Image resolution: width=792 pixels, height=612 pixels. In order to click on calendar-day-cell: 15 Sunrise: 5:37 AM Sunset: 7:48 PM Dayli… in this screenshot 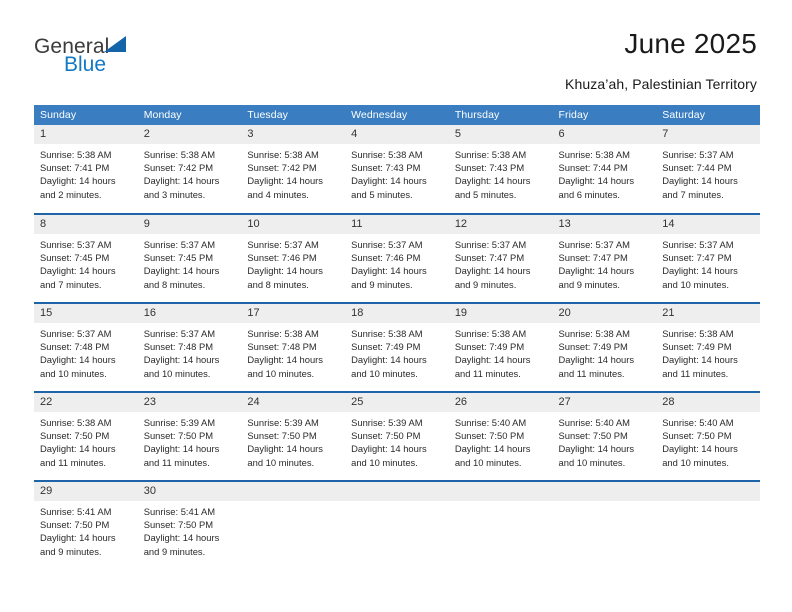, I will do `click(86, 347)`.